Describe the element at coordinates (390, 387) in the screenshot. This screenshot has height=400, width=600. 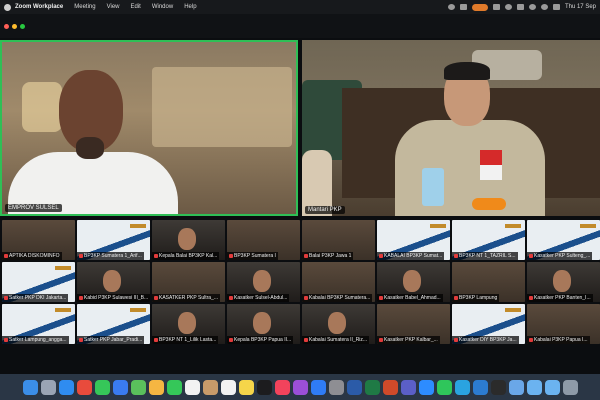
I see `powerpoint-icon` at that location.